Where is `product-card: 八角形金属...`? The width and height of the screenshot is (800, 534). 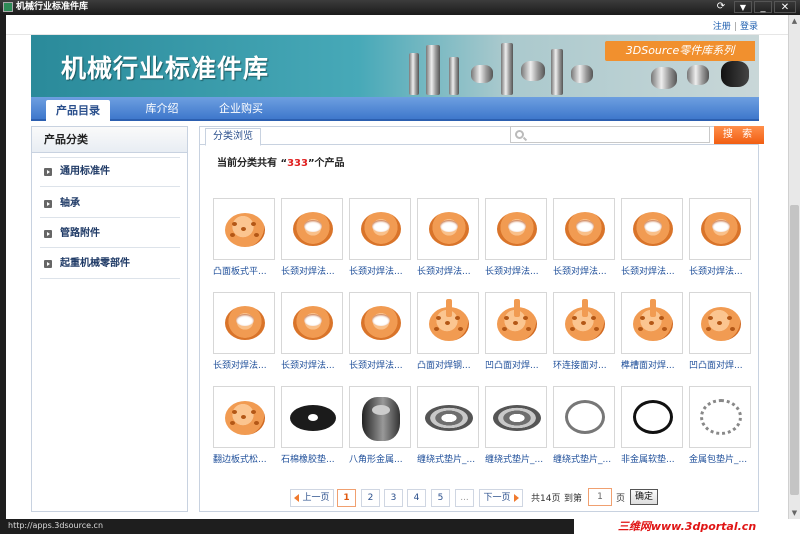 product-card: 八角形金属... is located at coordinates (380, 425).